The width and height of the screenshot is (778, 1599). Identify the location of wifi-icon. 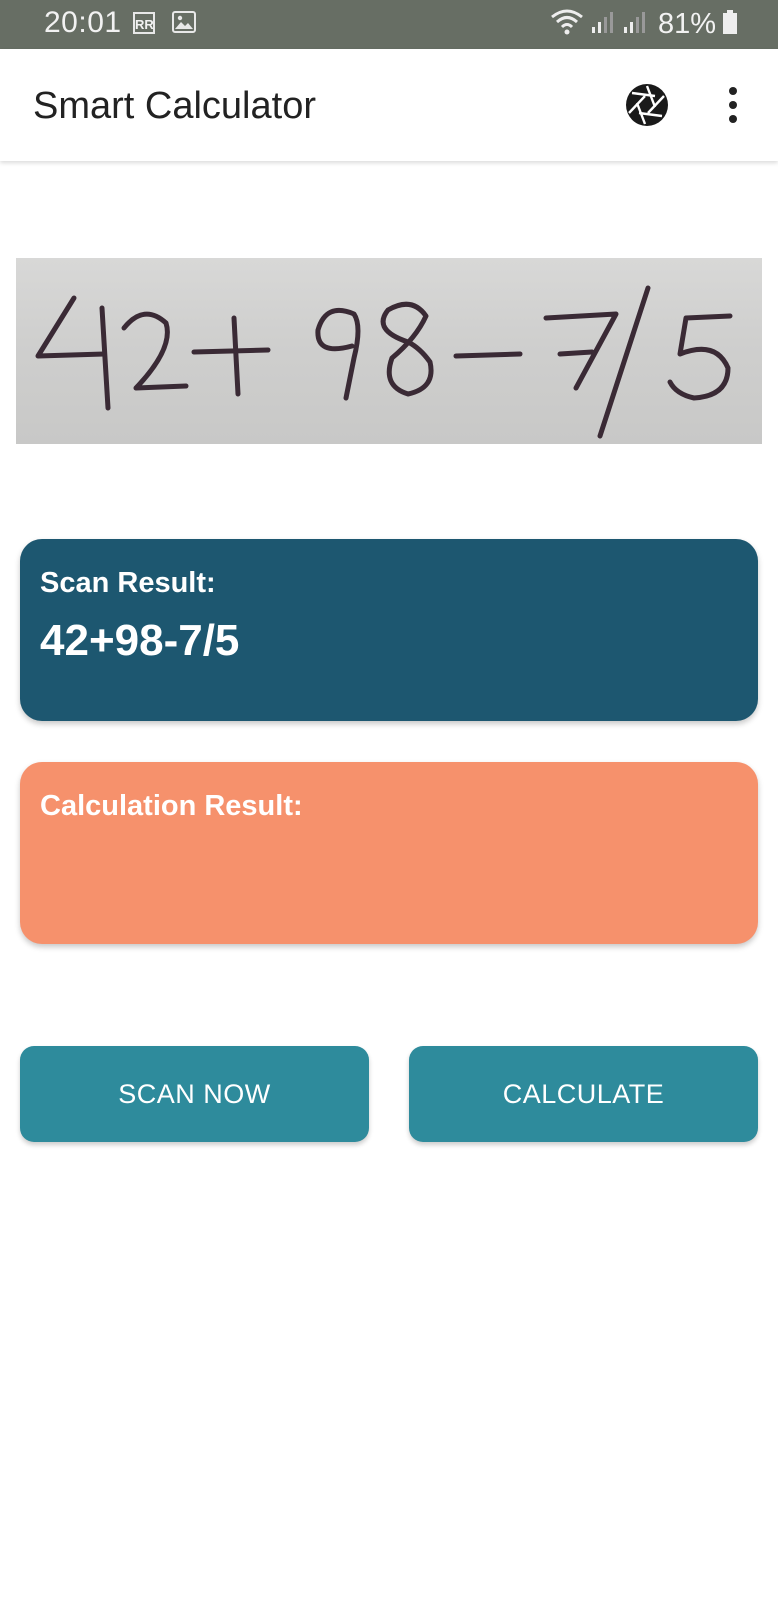
(567, 24).